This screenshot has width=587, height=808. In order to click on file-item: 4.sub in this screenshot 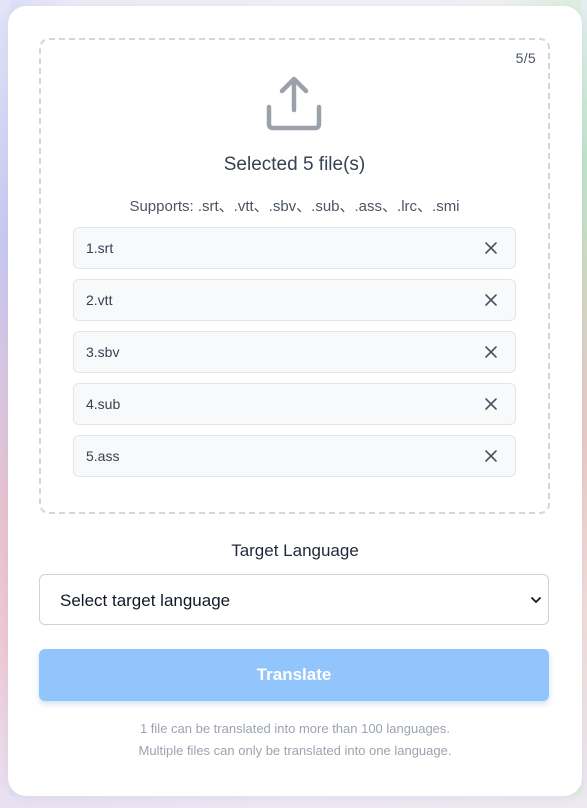, I will do `click(294, 404)`.